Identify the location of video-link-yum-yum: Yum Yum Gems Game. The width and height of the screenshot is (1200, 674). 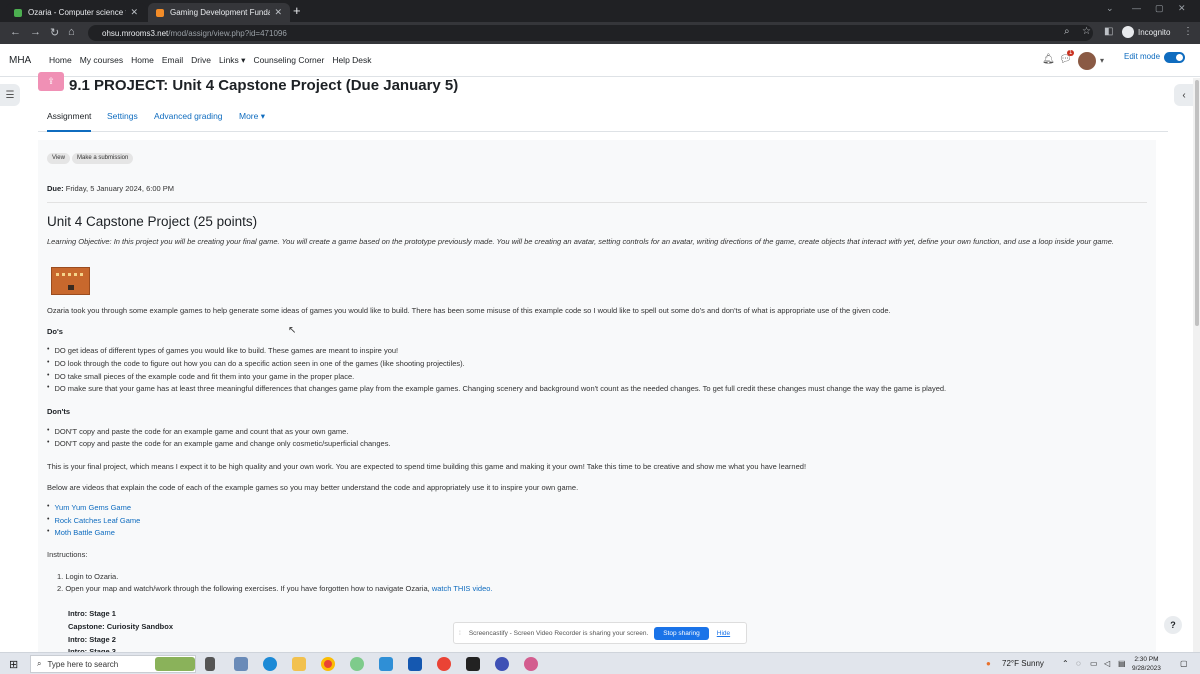
(92, 507).